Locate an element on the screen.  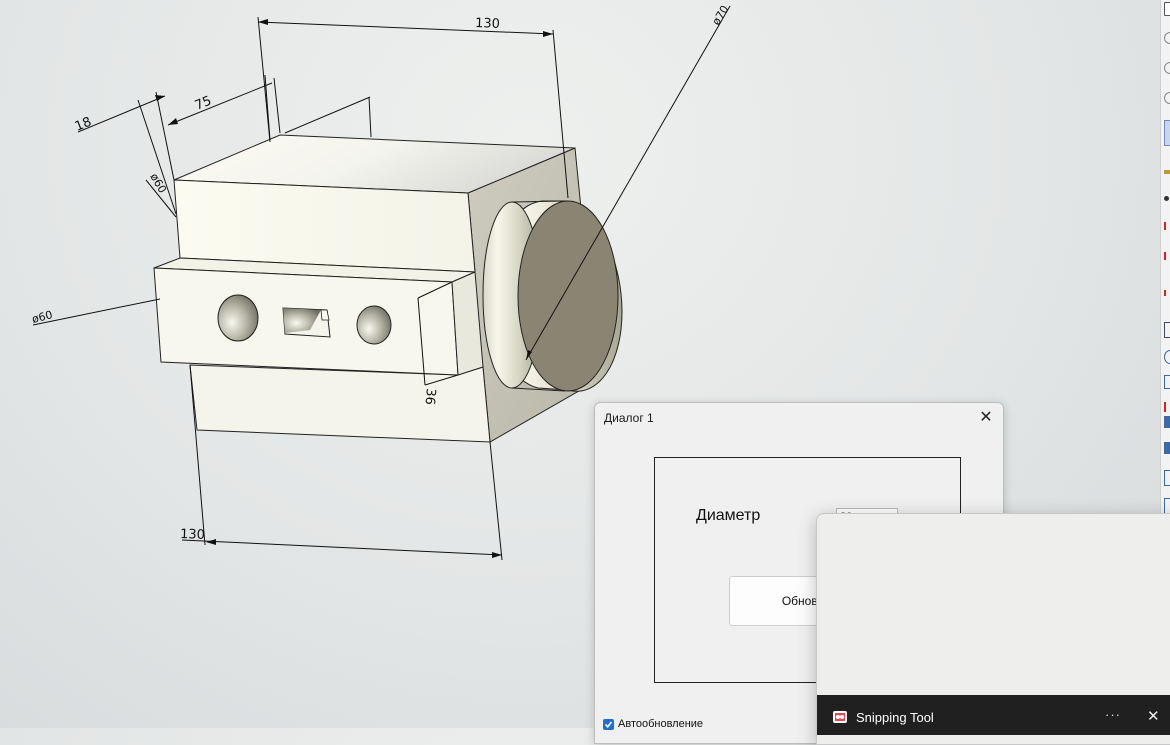
hole-right is located at coordinates (374, 325).